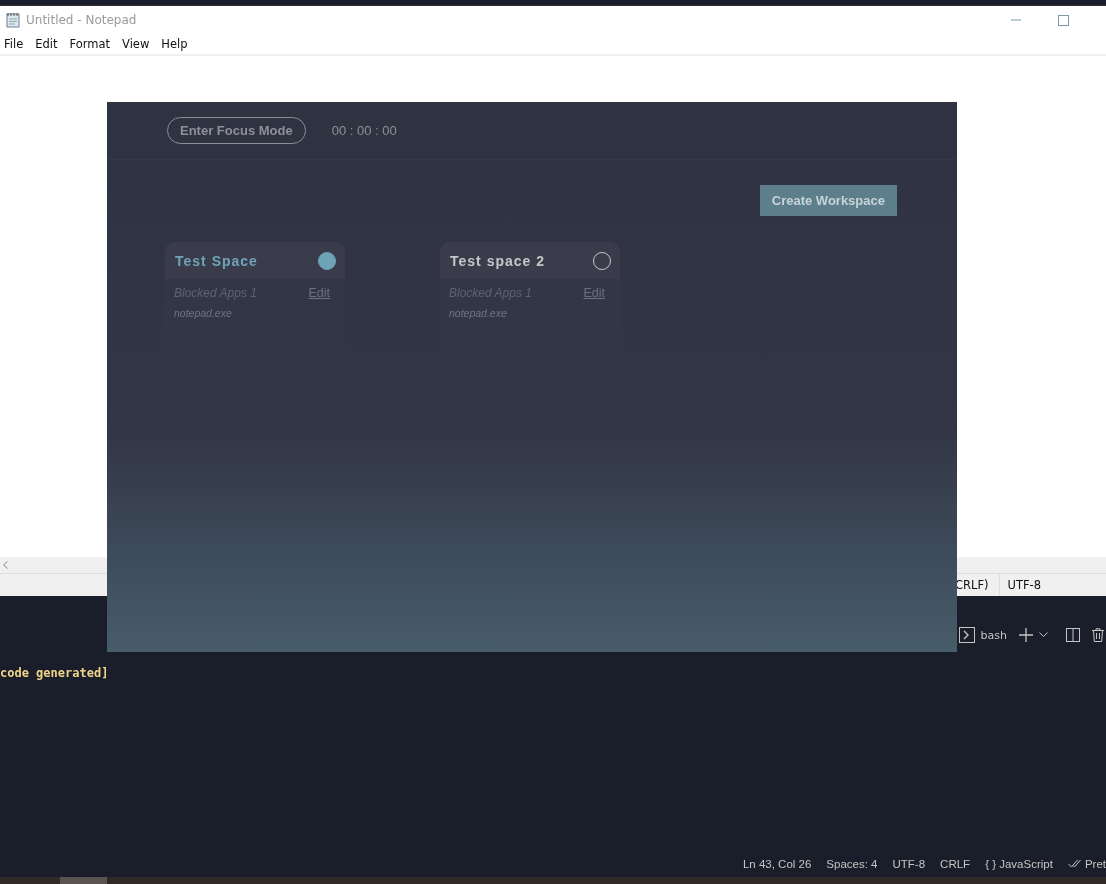 Image resolution: width=1106 pixels, height=884 pixels. Describe the element at coordinates (13, 20) in the screenshot. I see `notepad-icon` at that location.